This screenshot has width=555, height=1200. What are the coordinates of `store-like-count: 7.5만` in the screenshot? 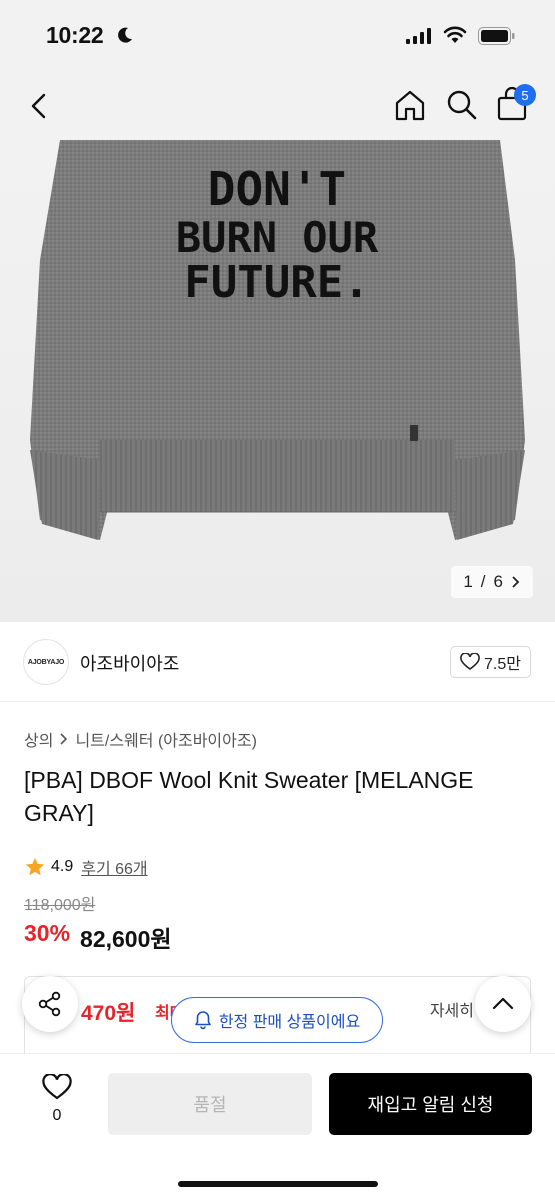 It's located at (502, 664).